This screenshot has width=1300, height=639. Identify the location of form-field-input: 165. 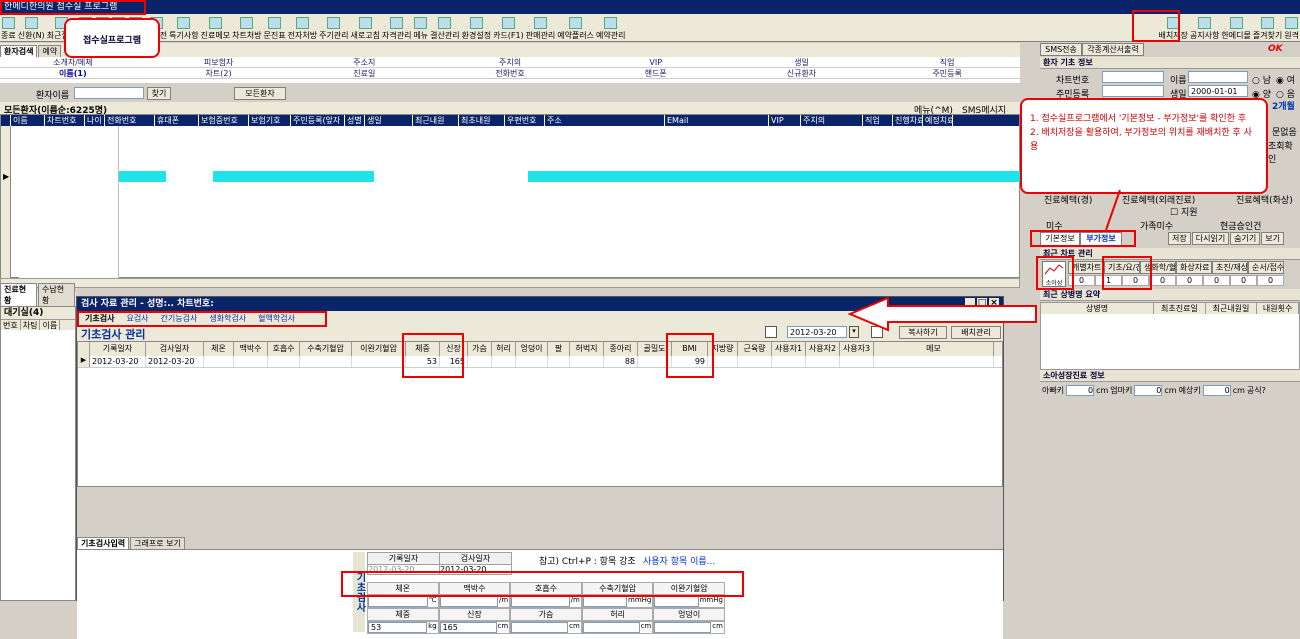
(468, 627).